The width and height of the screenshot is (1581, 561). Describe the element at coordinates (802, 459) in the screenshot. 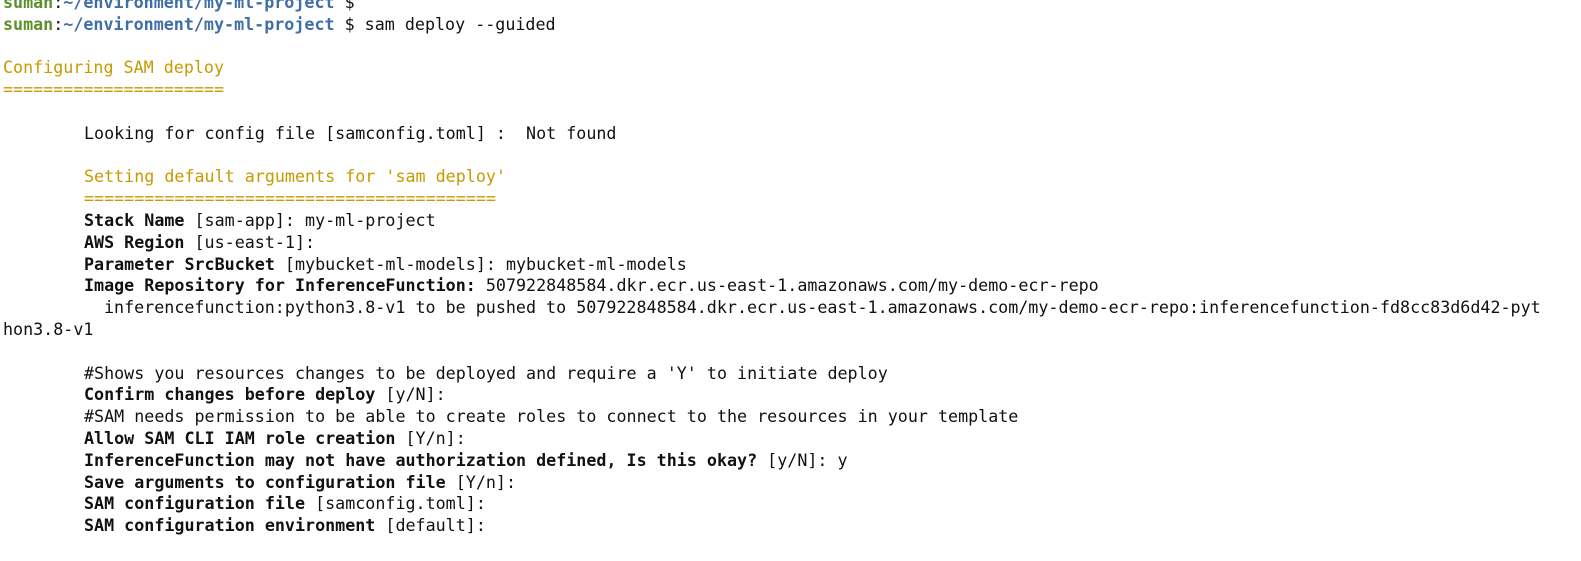

I see `auth-question-value: [y/N]: y` at that location.